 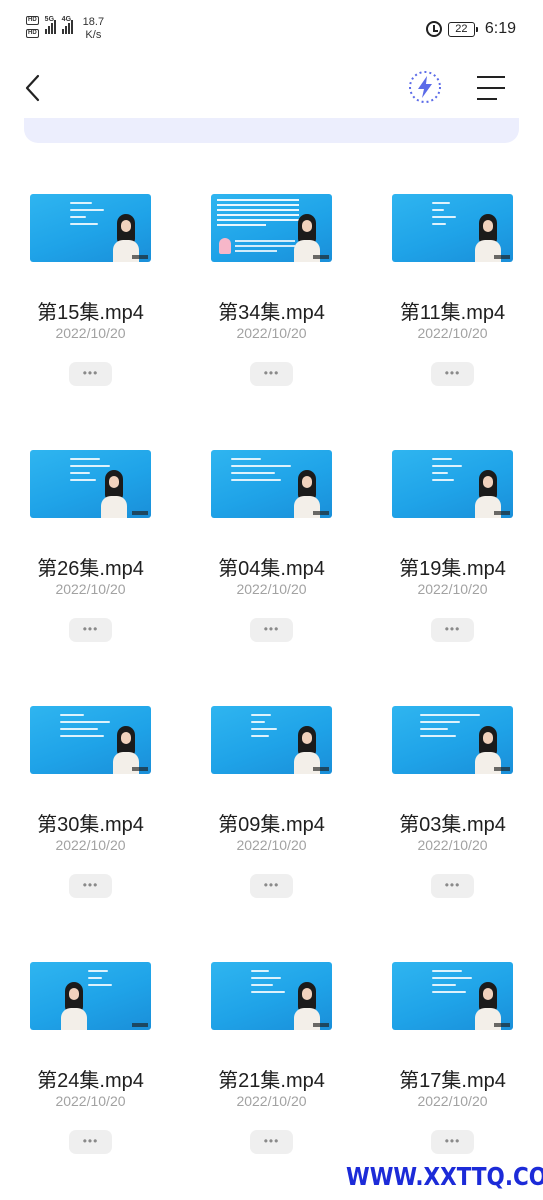 I want to click on file-tile: 第30集.mp4 2022/10/20 •••, so click(x=90, y=834).